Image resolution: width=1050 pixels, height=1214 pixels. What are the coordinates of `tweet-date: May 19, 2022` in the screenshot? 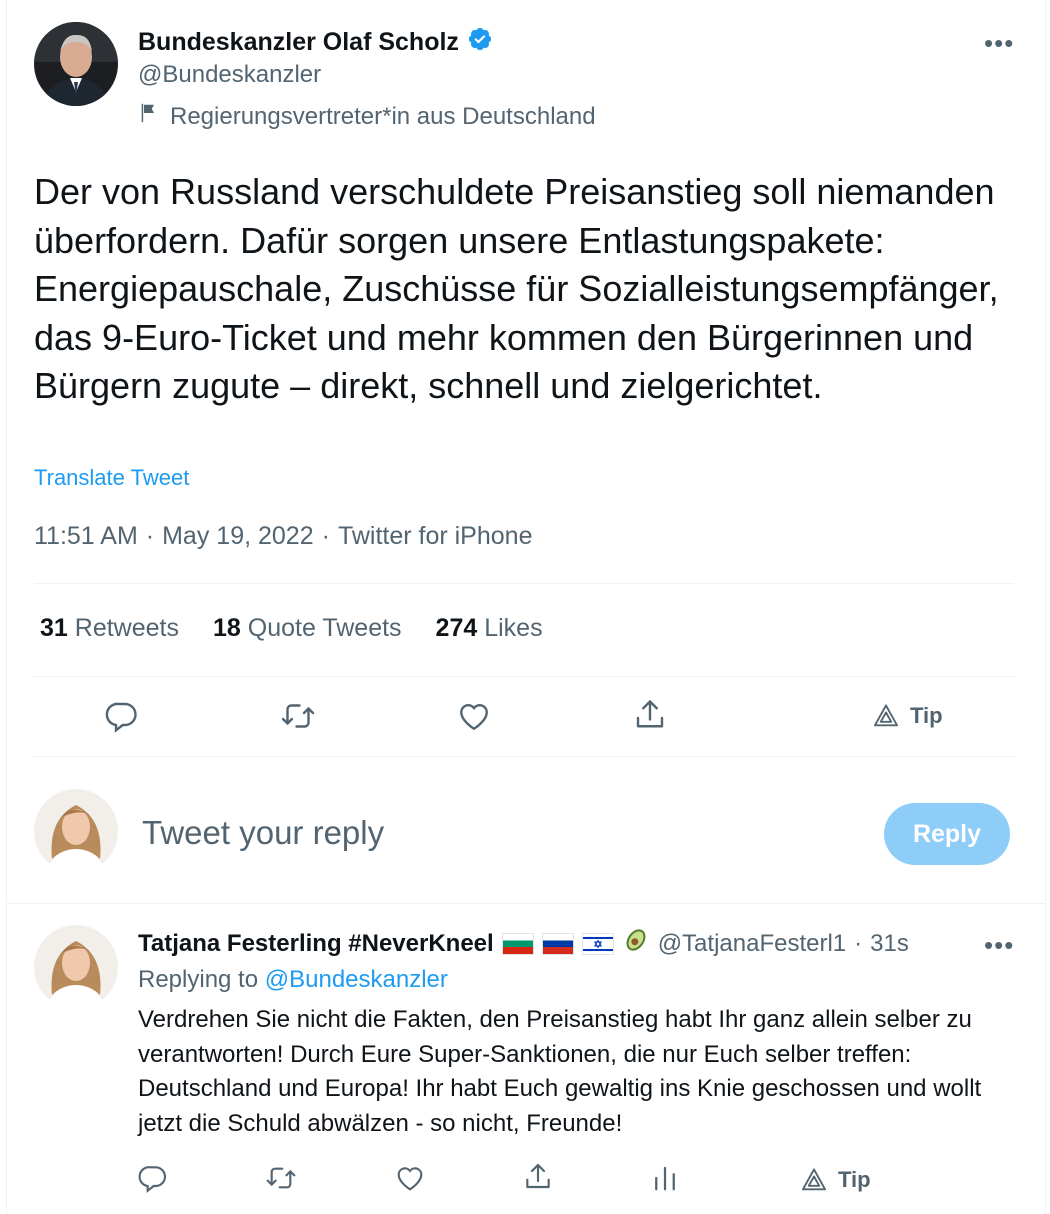 It's located at (238, 536).